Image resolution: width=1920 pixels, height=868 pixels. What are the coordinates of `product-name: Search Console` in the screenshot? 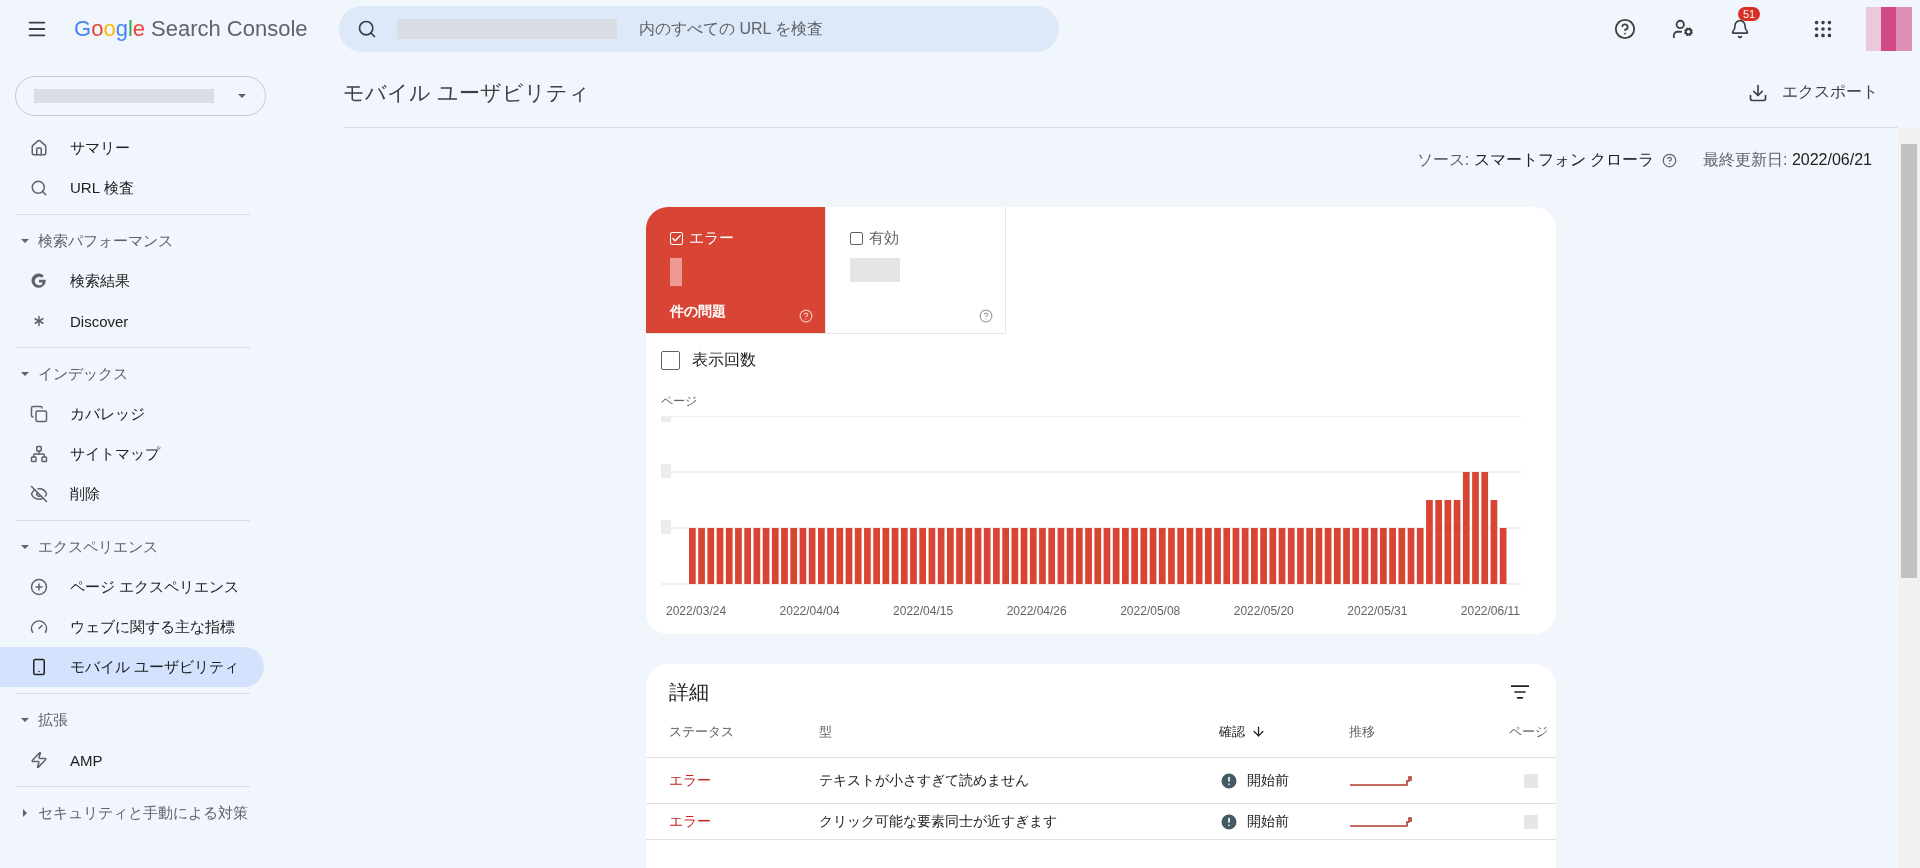 It's located at (229, 29).